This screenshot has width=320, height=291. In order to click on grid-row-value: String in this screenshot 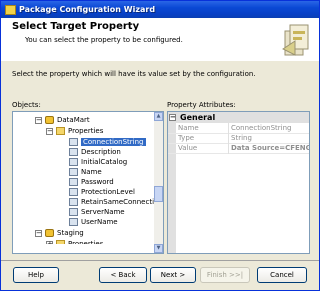, I will do `click(241, 138)`.